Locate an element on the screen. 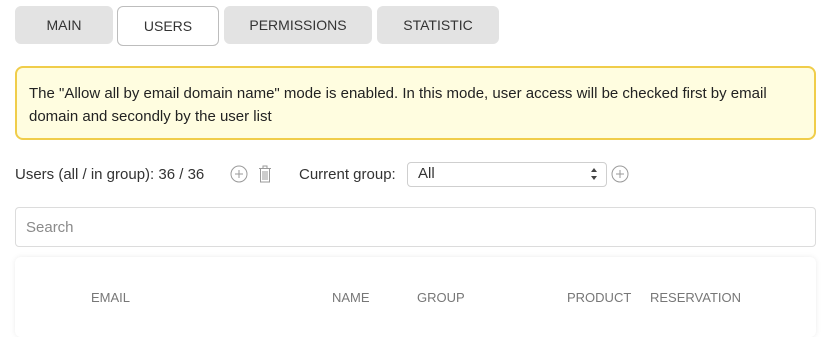 This screenshot has height=337, width=837. tab-main-label: MAIN is located at coordinates (64, 25).